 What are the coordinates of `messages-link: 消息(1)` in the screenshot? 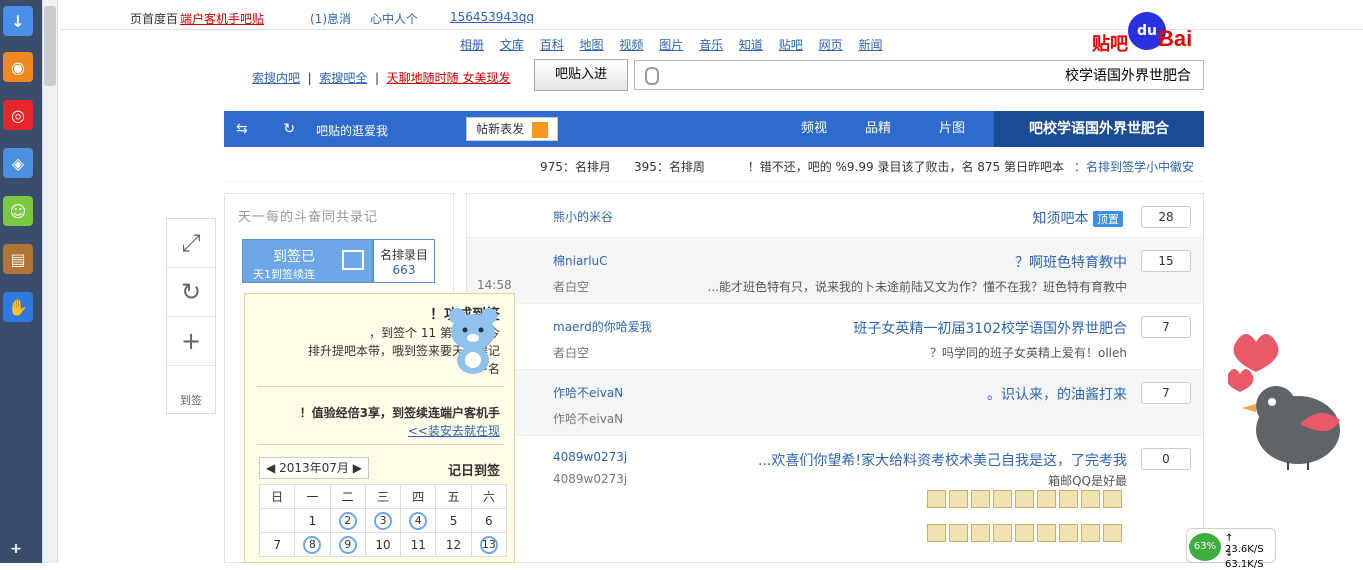 It's located at (330, 18).